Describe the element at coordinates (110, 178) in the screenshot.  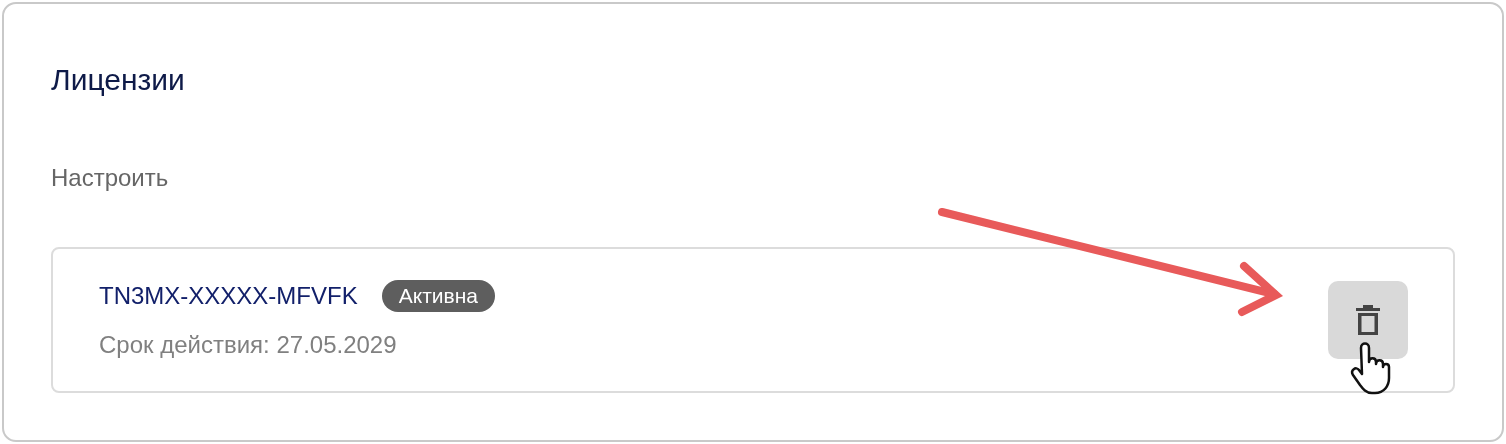
I see `configure-label: Настроить` at that location.